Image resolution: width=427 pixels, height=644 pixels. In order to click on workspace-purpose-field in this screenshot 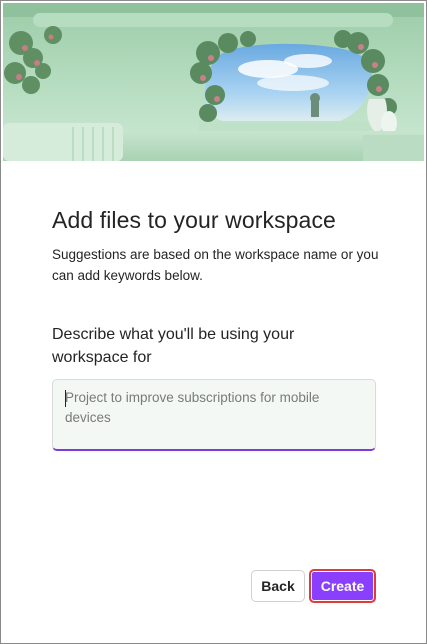, I will do `click(214, 415)`.